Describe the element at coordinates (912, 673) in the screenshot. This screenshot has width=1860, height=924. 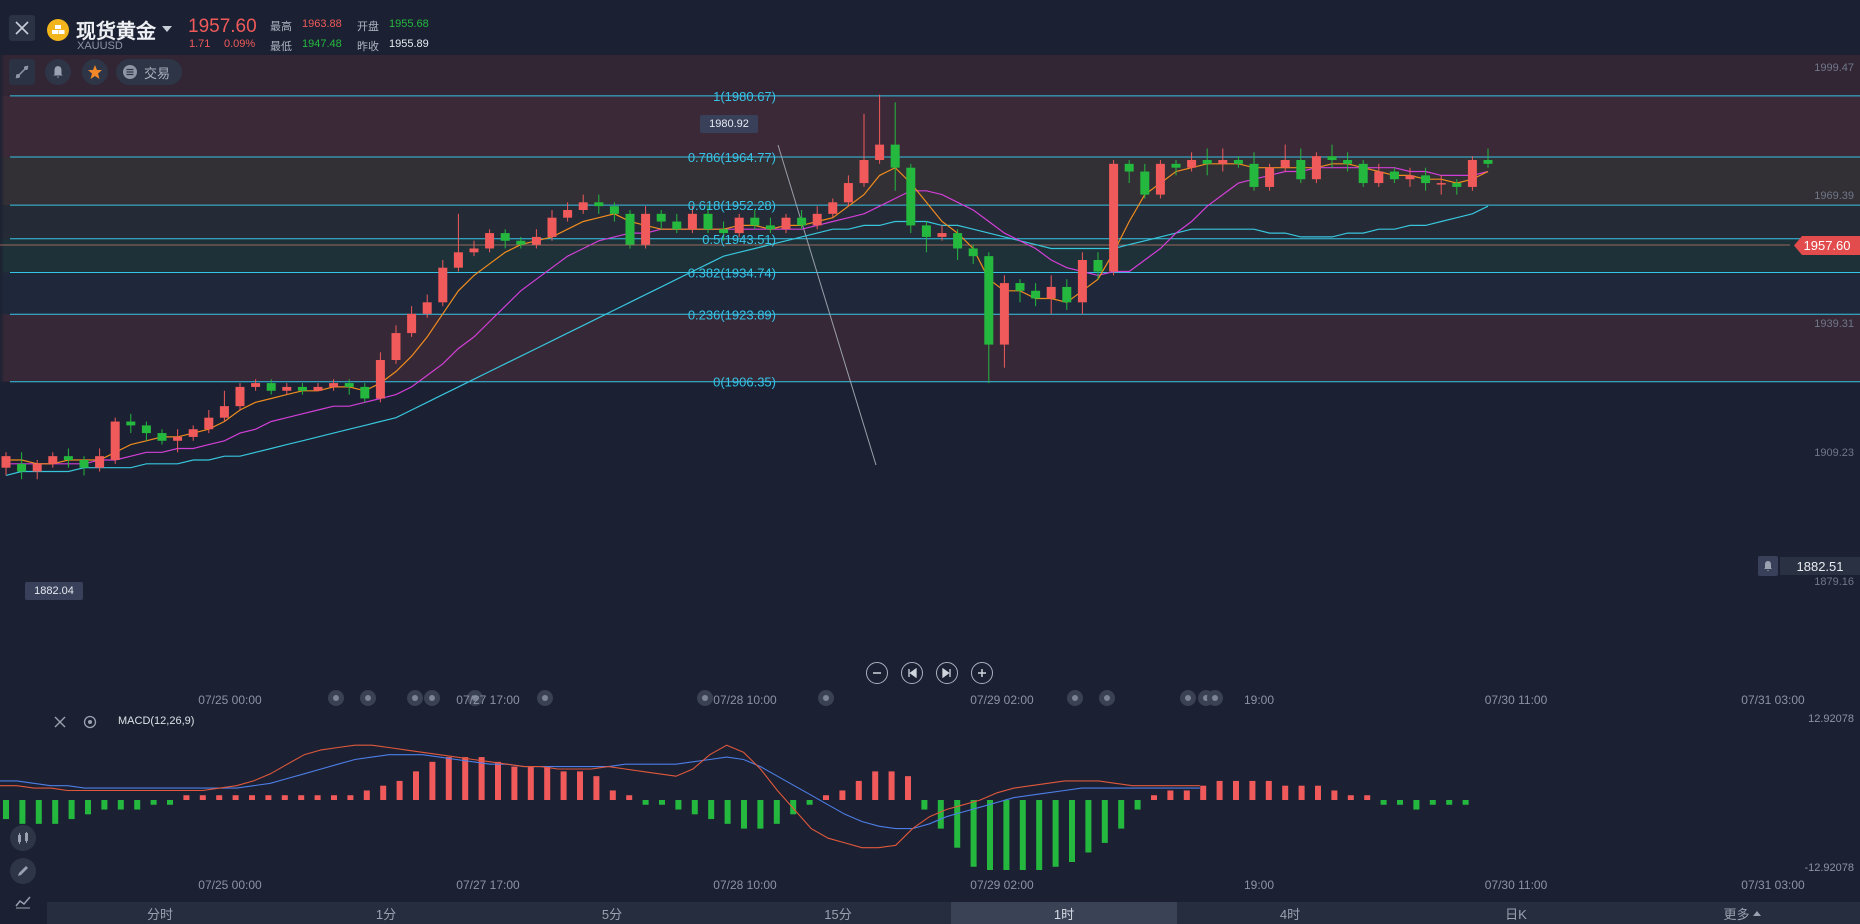
I see `jump-start-button` at that location.